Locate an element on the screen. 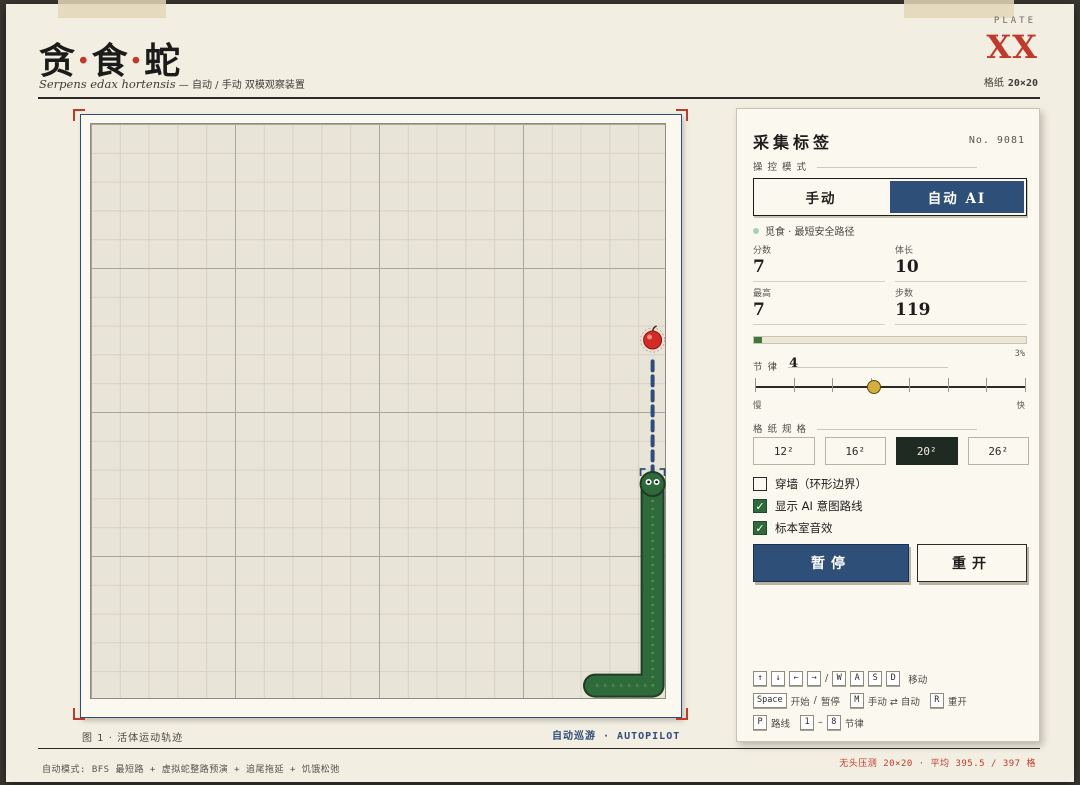  snake-body is located at coordinates (624, 585).